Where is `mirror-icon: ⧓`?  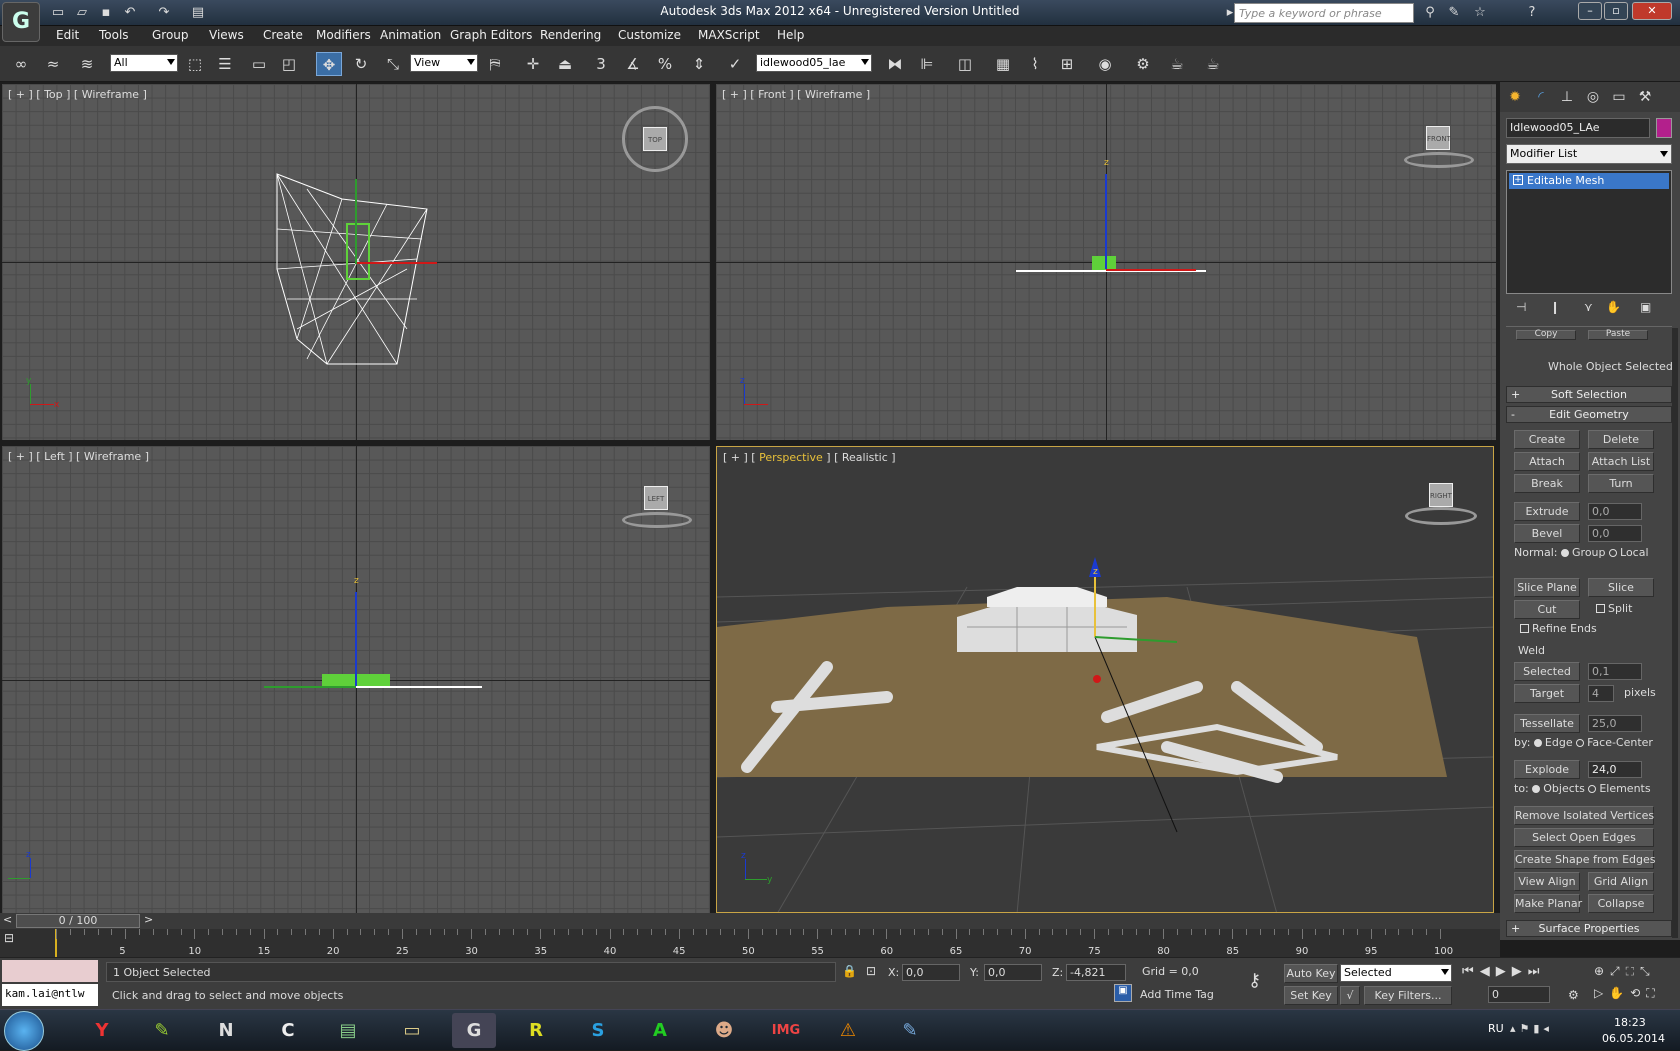 mirror-icon: ⧓ is located at coordinates (895, 64).